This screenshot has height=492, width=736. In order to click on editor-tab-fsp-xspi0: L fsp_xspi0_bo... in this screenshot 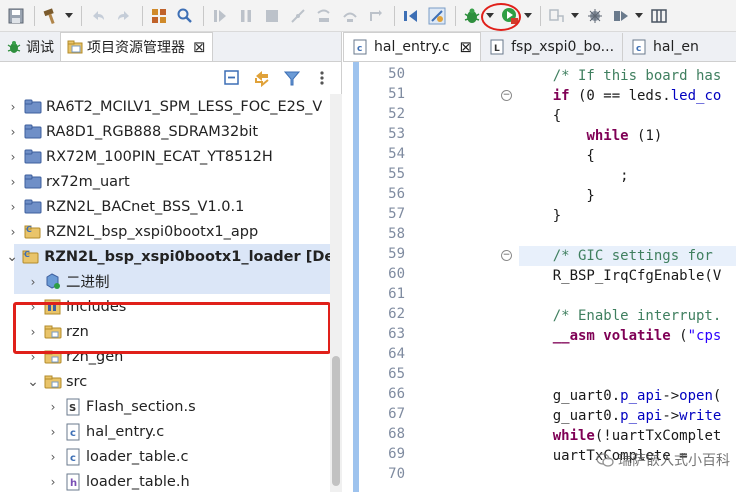, I will do `click(552, 47)`.